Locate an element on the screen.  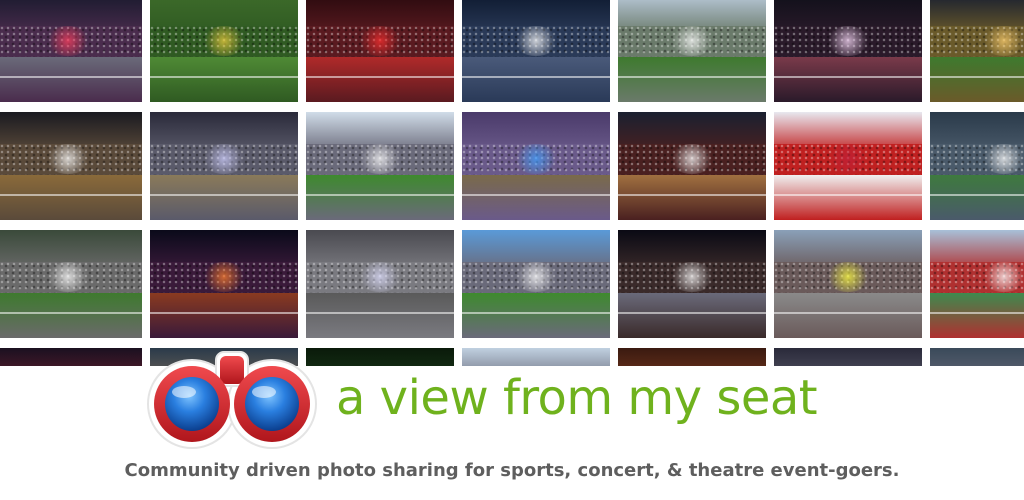
photo-monster-truck-dirt is located at coordinates (224, 166).